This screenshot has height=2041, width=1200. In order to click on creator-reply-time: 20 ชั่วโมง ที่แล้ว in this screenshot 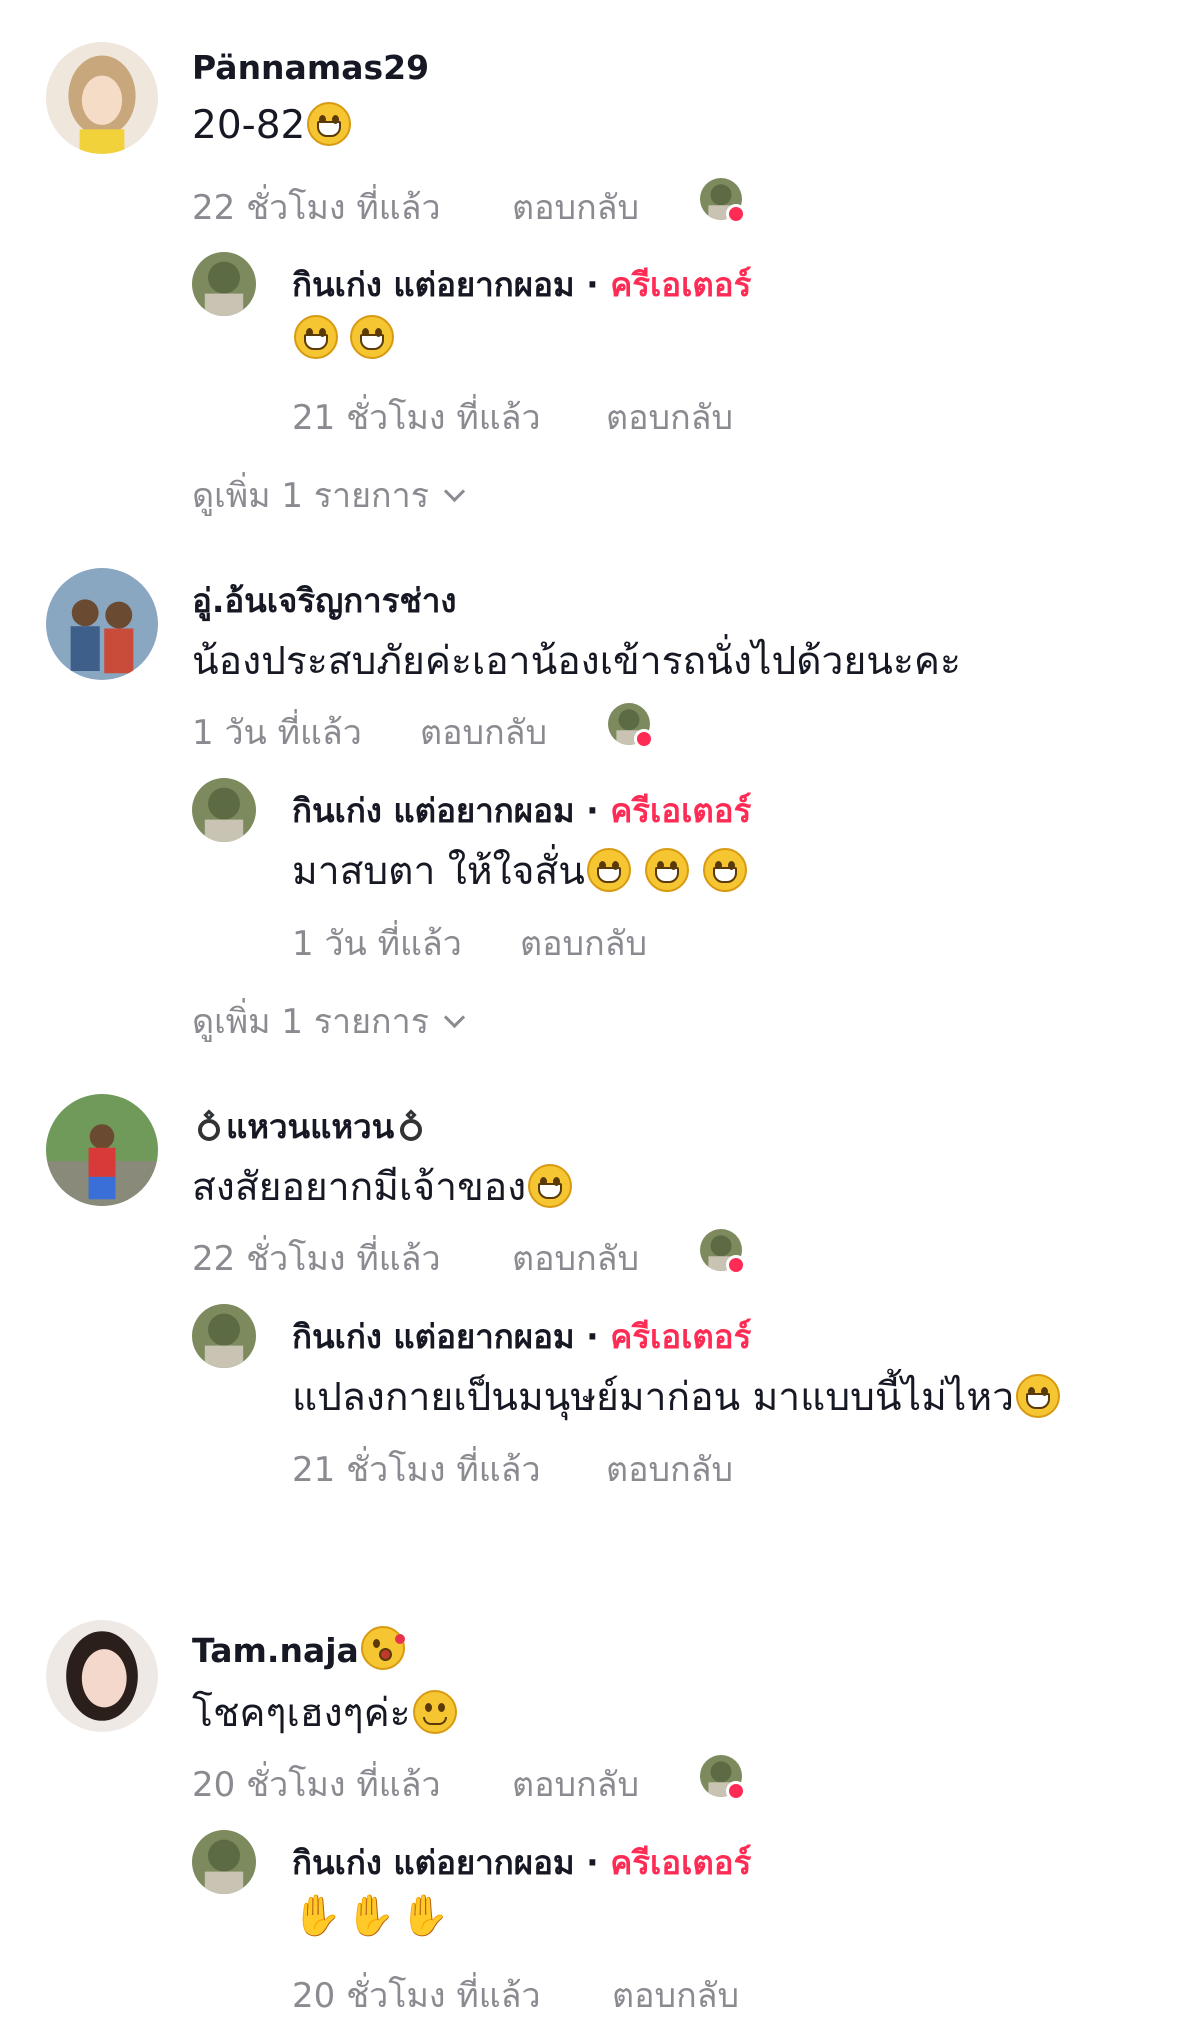, I will do `click(416, 1996)`.